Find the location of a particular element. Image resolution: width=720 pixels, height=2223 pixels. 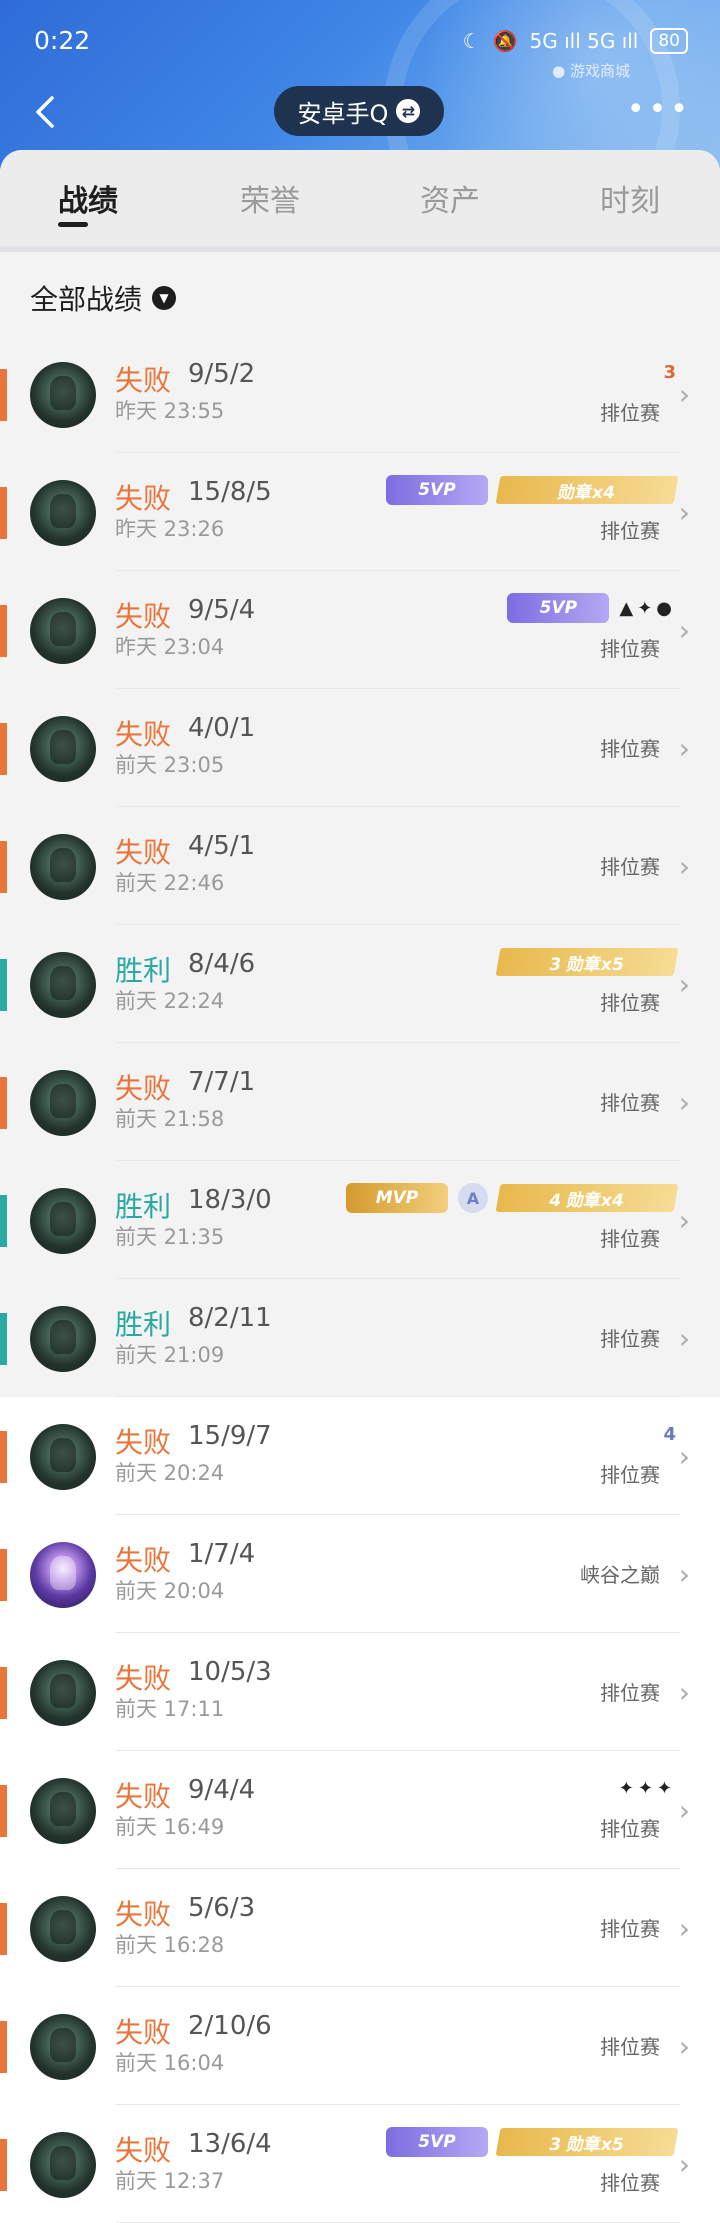

match-kda: 15/8/5 is located at coordinates (230, 492).